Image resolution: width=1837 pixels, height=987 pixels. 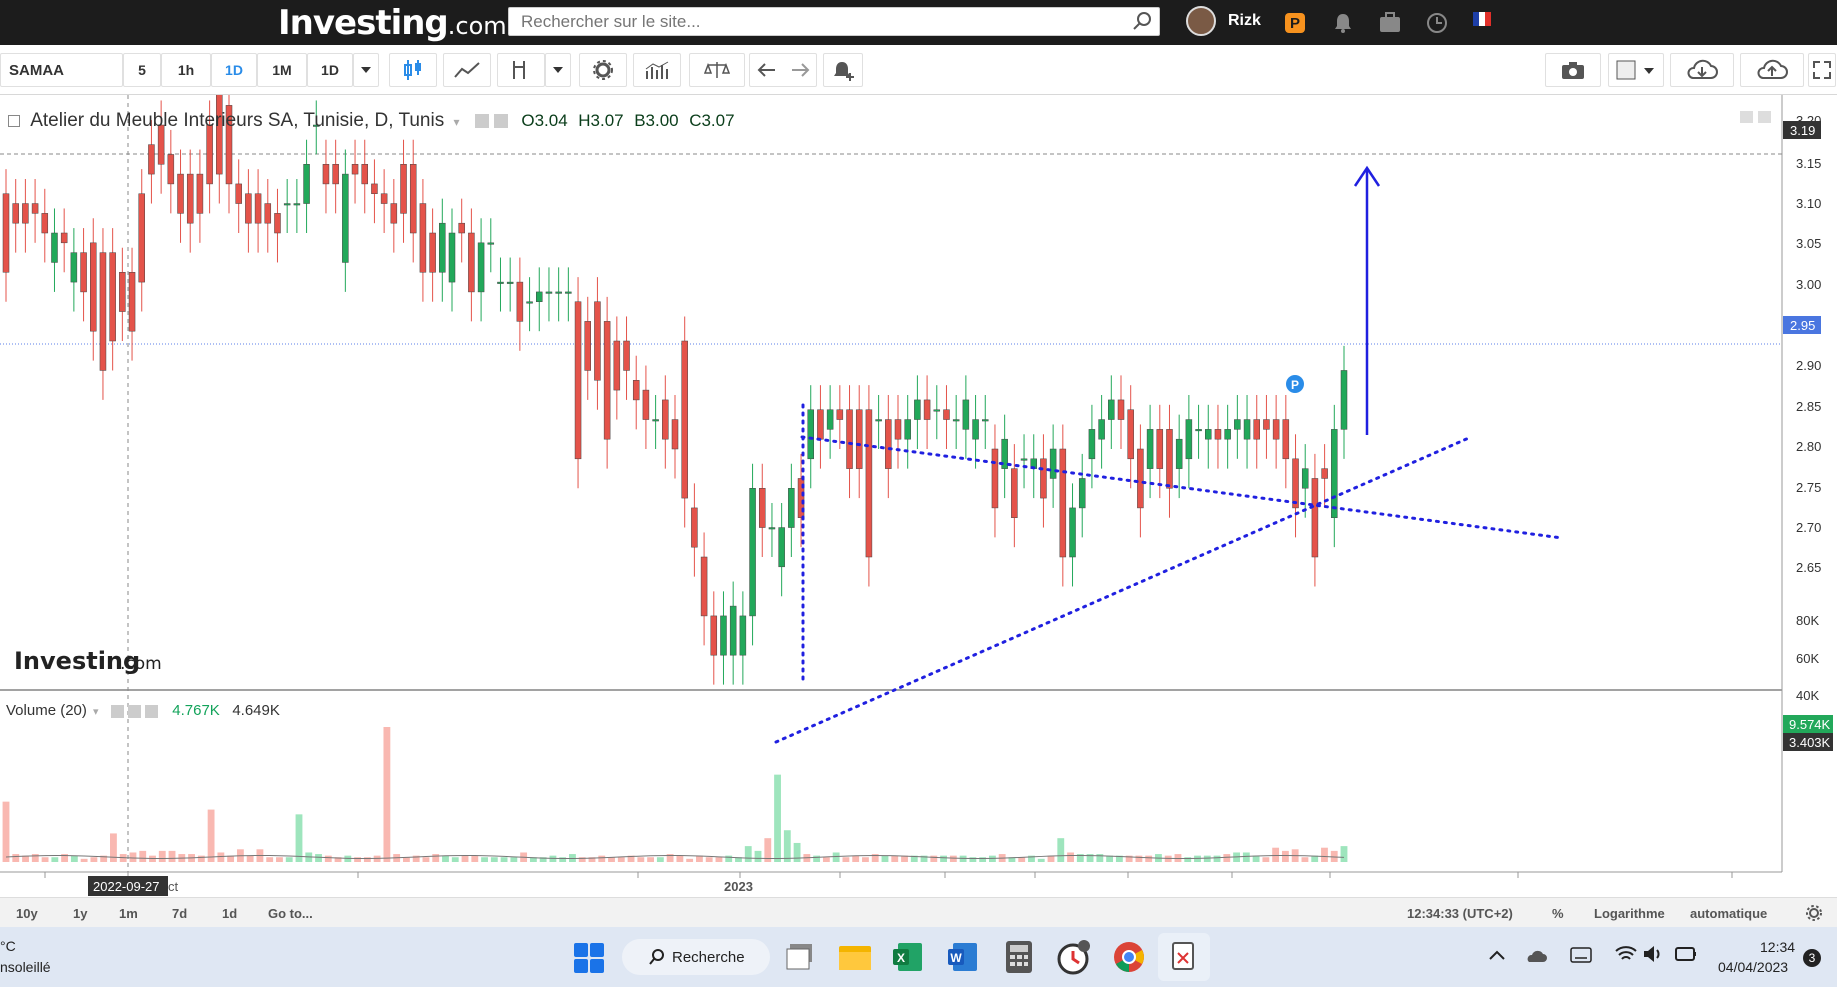 What do you see at coordinates (1184, 957) in the screenshot?
I see `active-app-slot` at bounding box center [1184, 957].